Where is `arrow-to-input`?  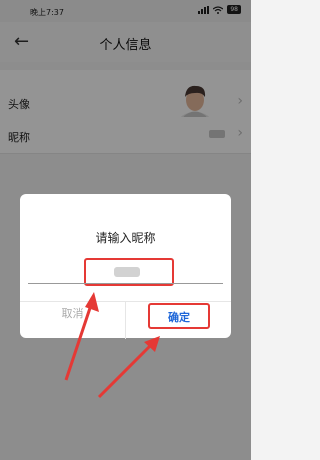 arrow-to-input is located at coordinates (81, 336).